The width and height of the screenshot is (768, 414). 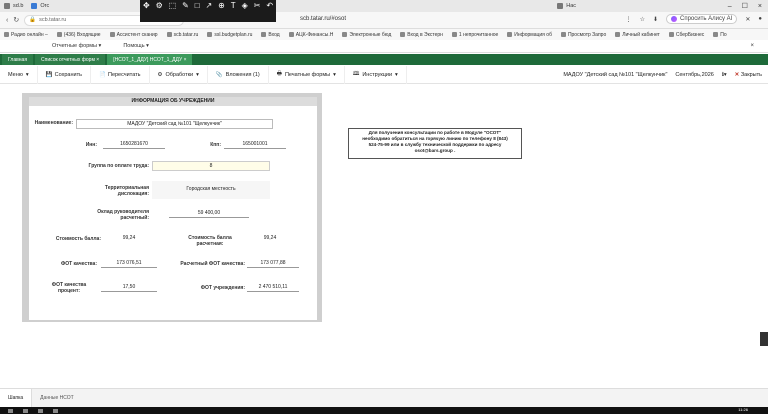 What do you see at coordinates (179, 74) in the screenshot?
I see `process-button: ⚙ Обработки ▾` at bounding box center [179, 74].